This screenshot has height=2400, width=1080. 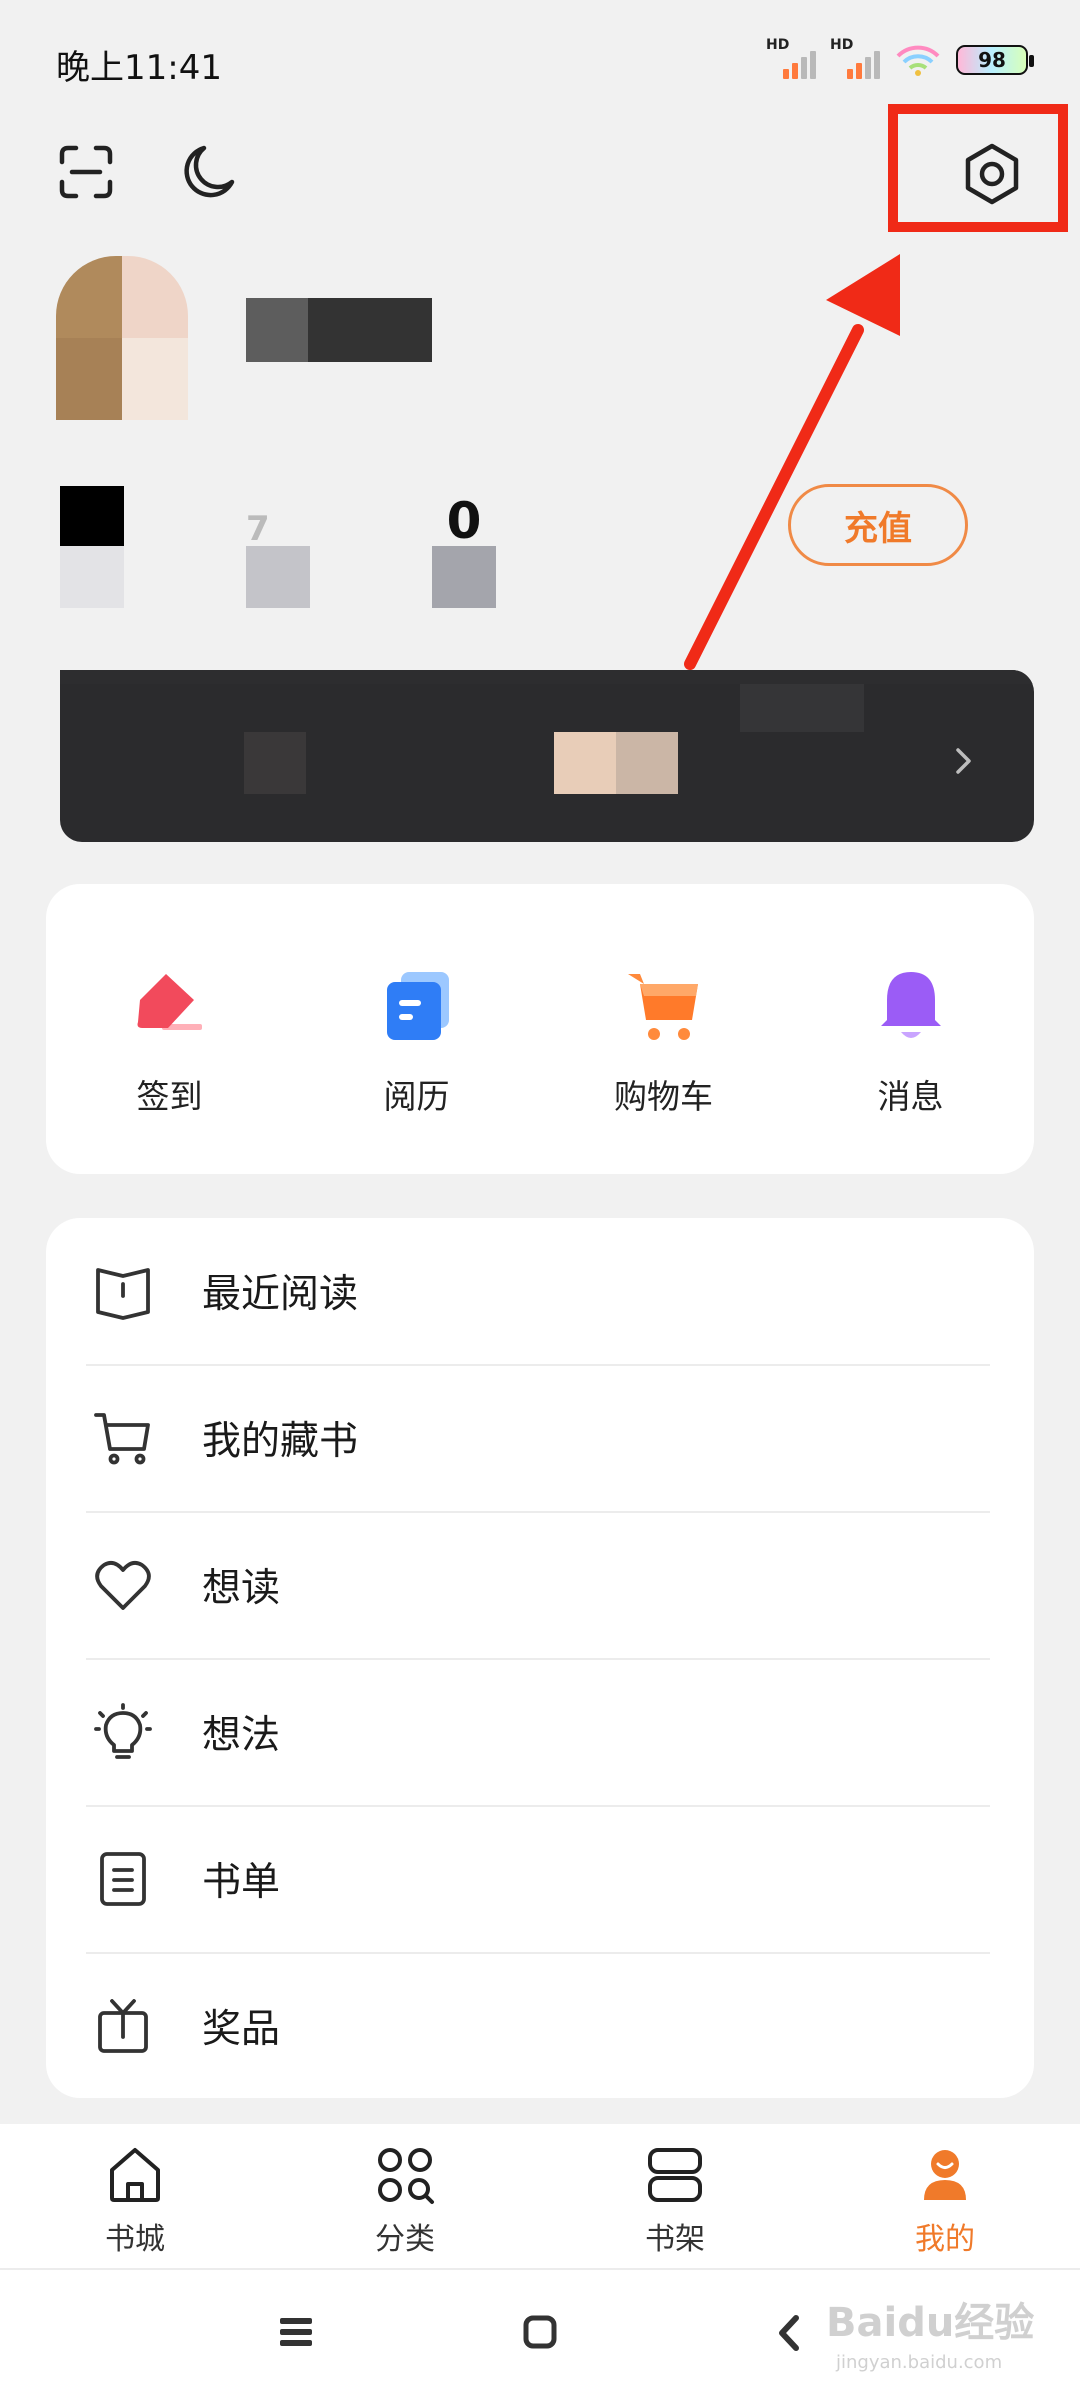 I want to click on reading-history-icon, so click(x=417, y=1006).